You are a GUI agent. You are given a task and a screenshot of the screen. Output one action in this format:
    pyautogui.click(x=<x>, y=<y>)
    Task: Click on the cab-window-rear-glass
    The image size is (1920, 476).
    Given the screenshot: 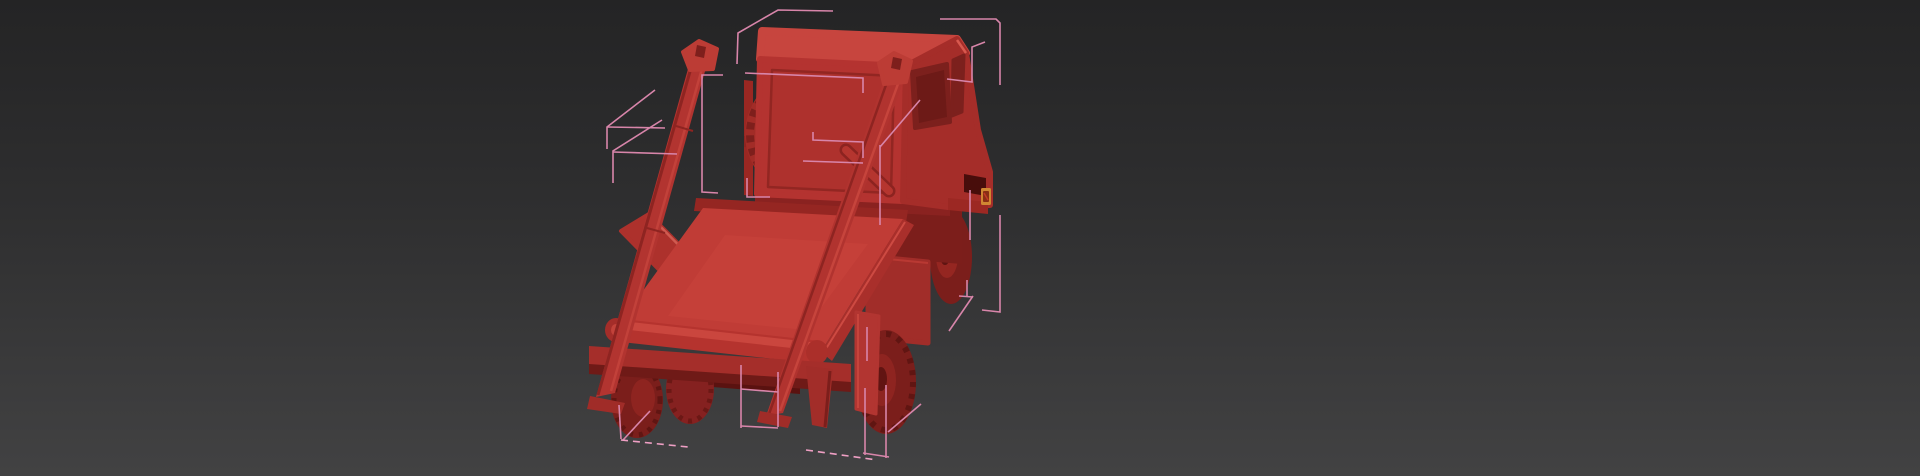 What is the action you would take?
    pyautogui.click(x=931, y=96)
    